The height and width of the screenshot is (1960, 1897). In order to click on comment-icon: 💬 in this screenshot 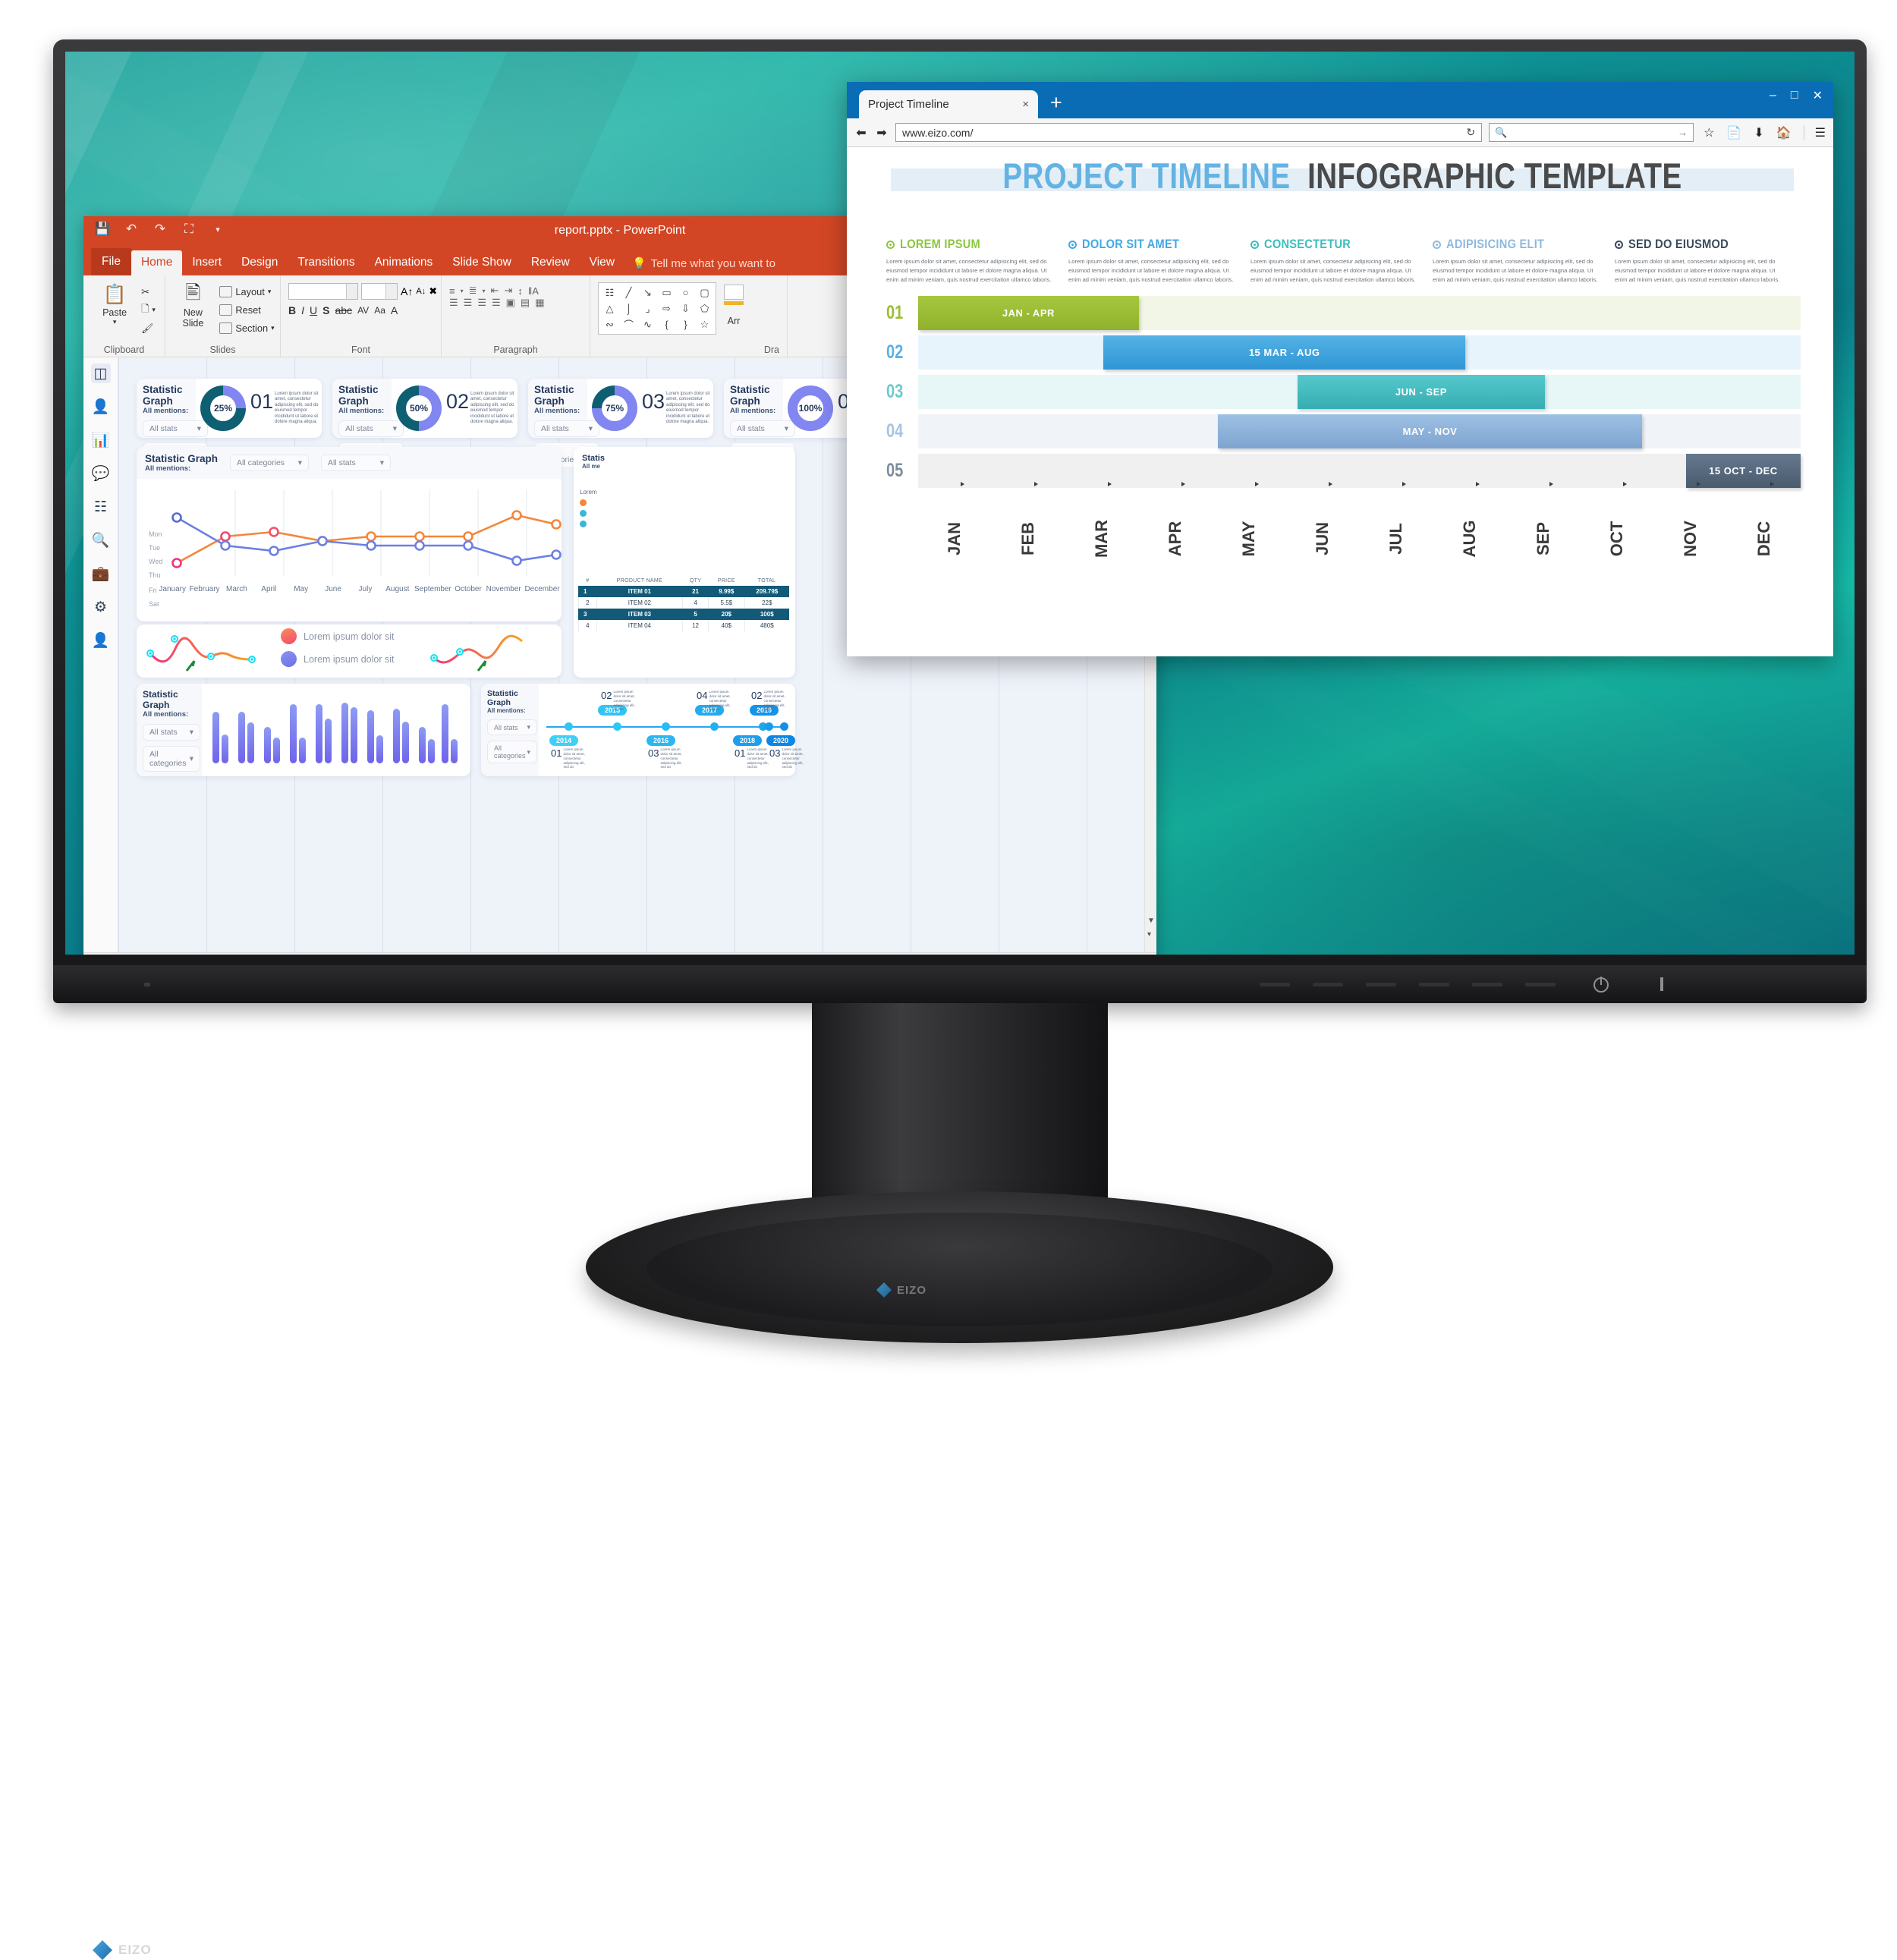, I will do `click(101, 474)`.